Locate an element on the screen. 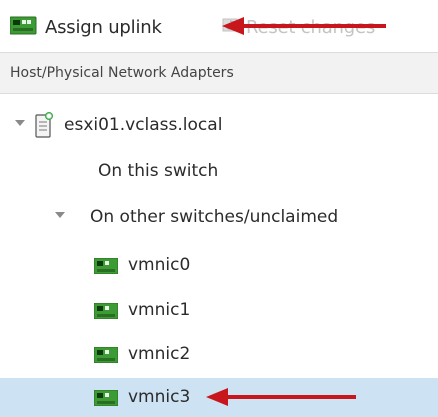  tree-row-vmnic2: vmnic2 is located at coordinates (219, 354).